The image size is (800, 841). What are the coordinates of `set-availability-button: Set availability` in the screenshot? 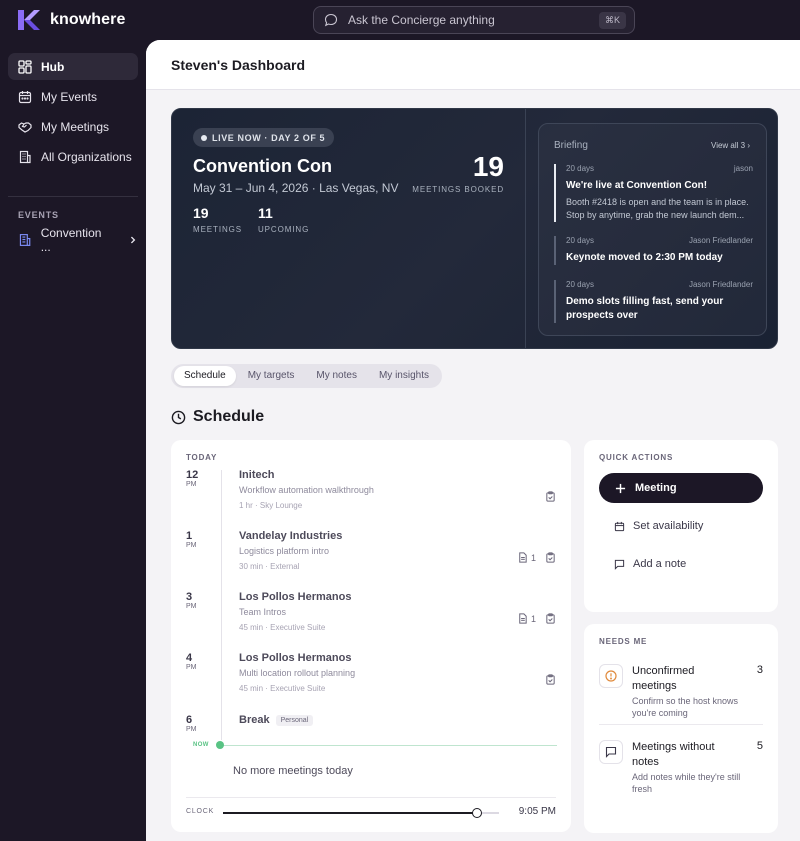 It's located at (658, 526).